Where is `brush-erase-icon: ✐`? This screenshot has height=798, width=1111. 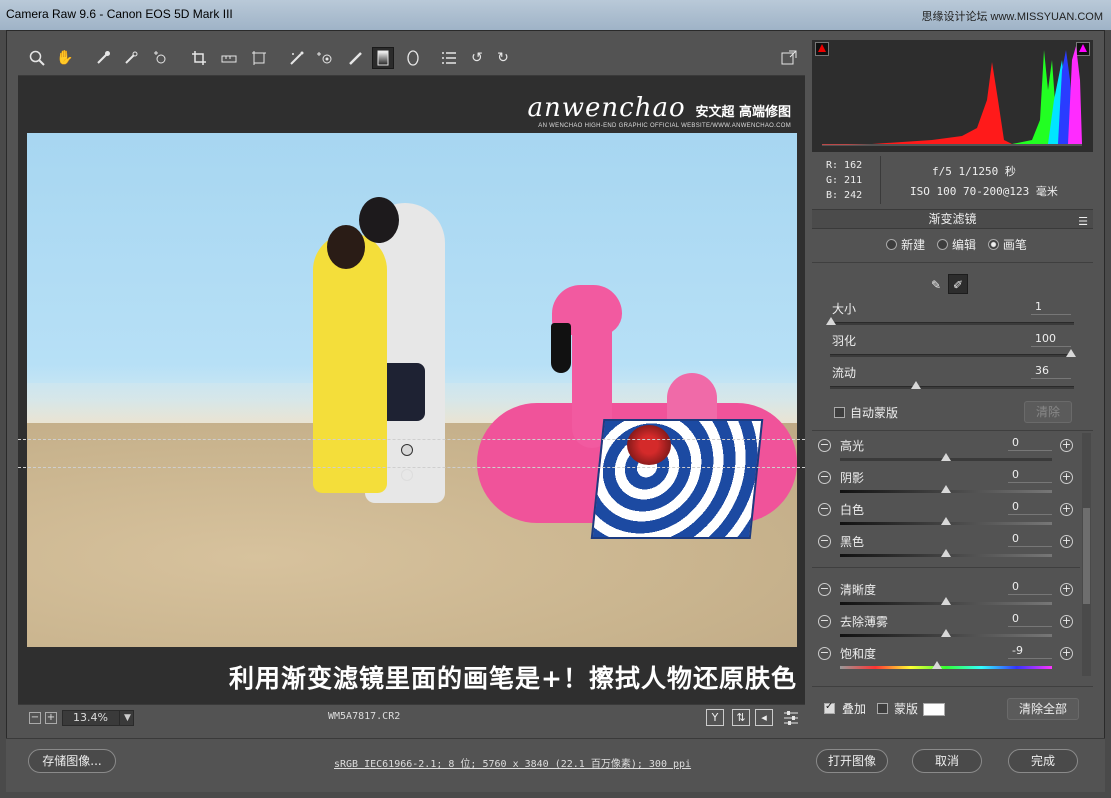
brush-erase-icon: ✐ is located at coordinates (958, 284).